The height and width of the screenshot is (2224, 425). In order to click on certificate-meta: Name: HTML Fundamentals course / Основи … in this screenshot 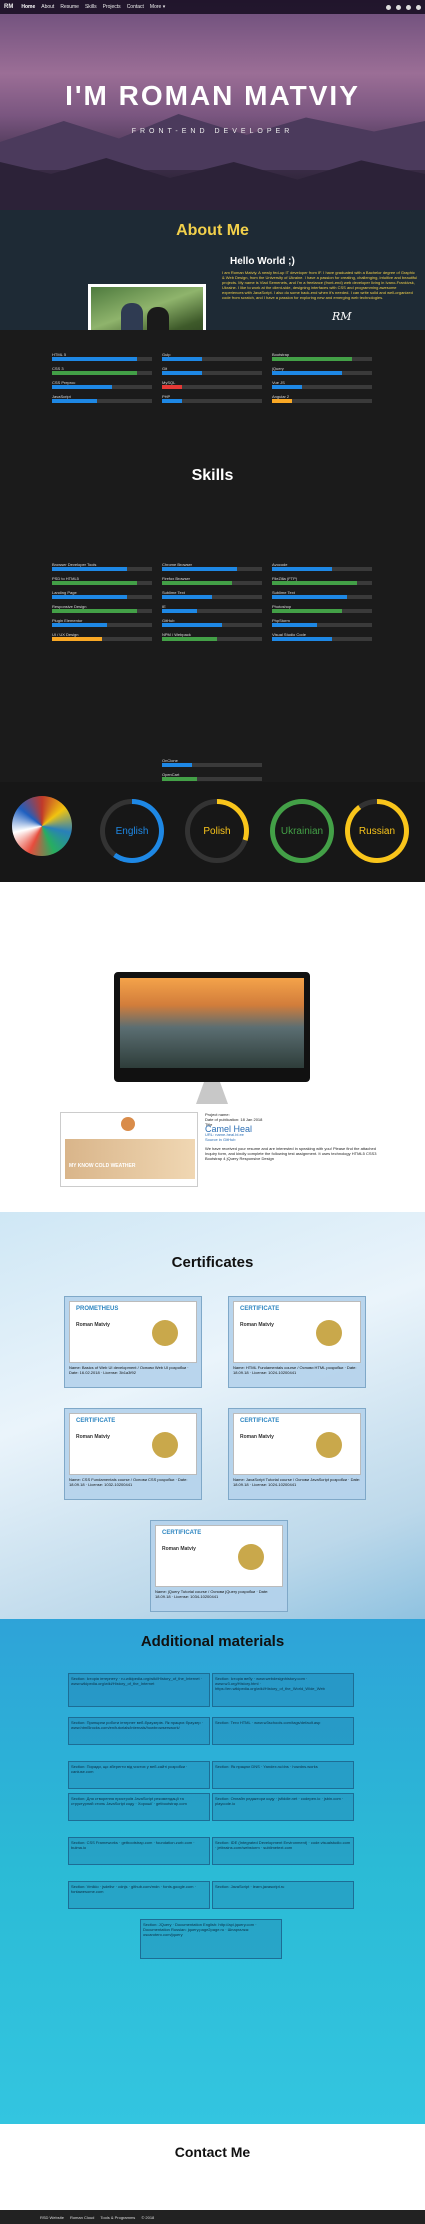, I will do `click(295, 1370)`.